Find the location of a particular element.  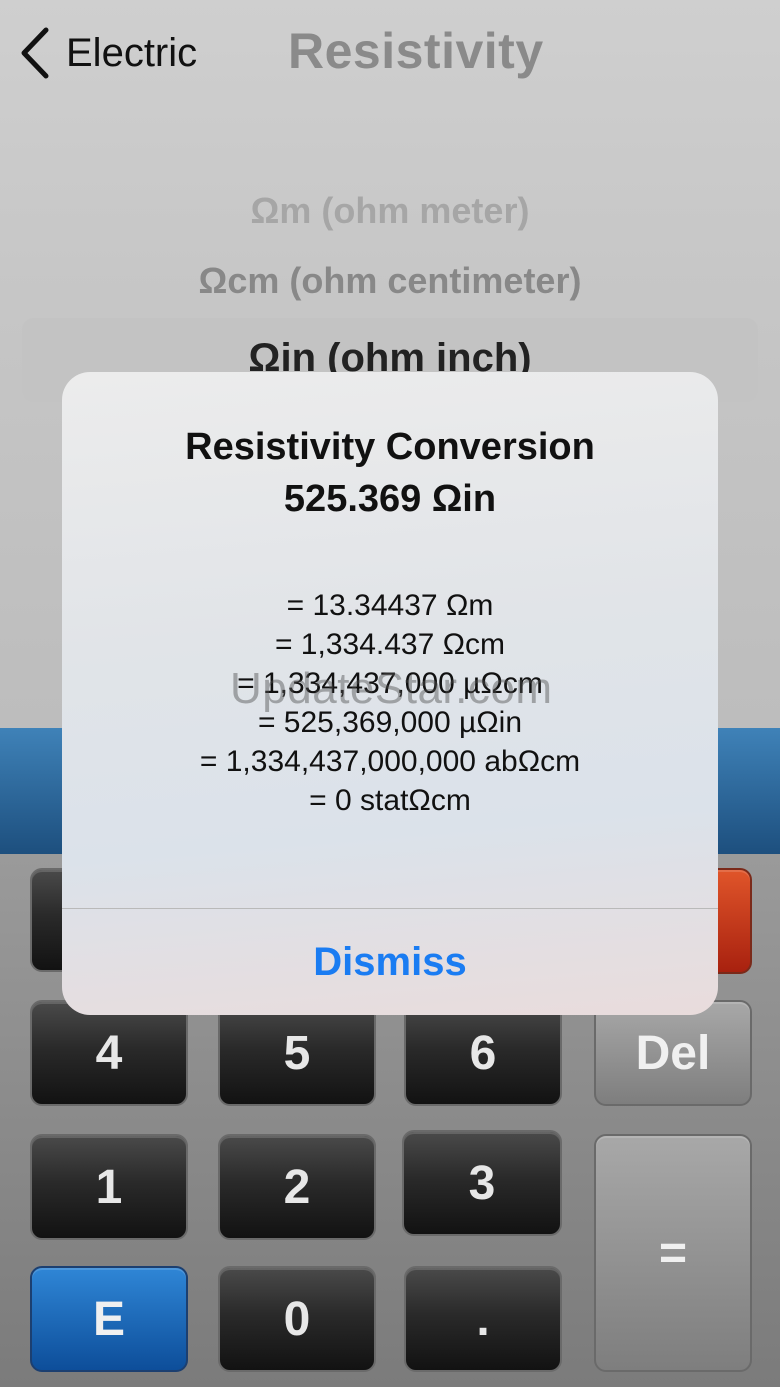

conversion-line: = 13.34437 Ωm is located at coordinates (390, 605).